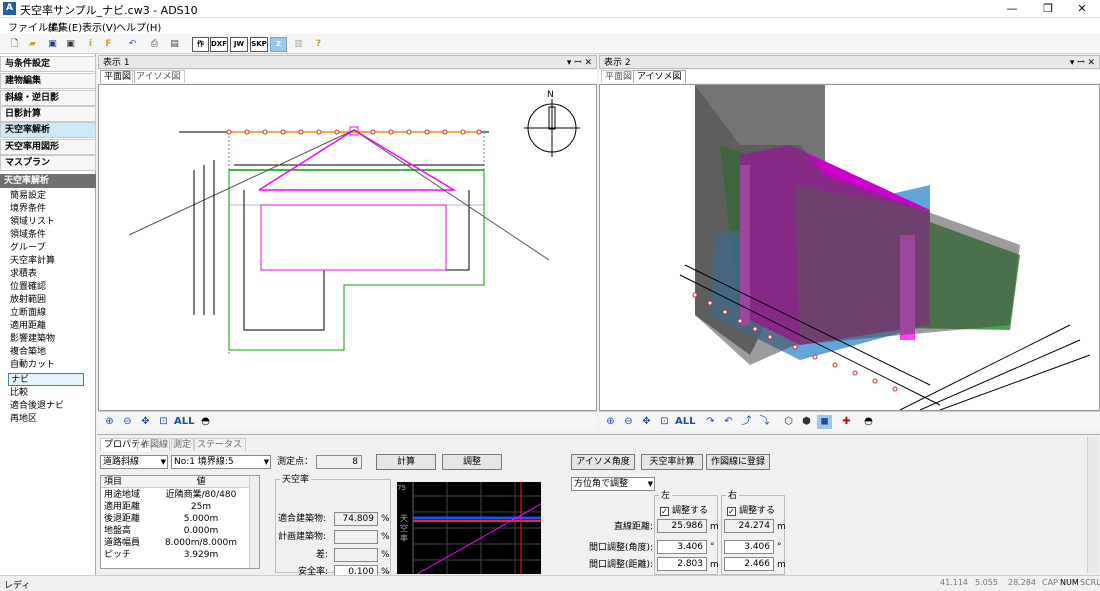 The image size is (1100, 591). I want to click on boundary-select: No:1 境界線:5 ▼, so click(221, 462).